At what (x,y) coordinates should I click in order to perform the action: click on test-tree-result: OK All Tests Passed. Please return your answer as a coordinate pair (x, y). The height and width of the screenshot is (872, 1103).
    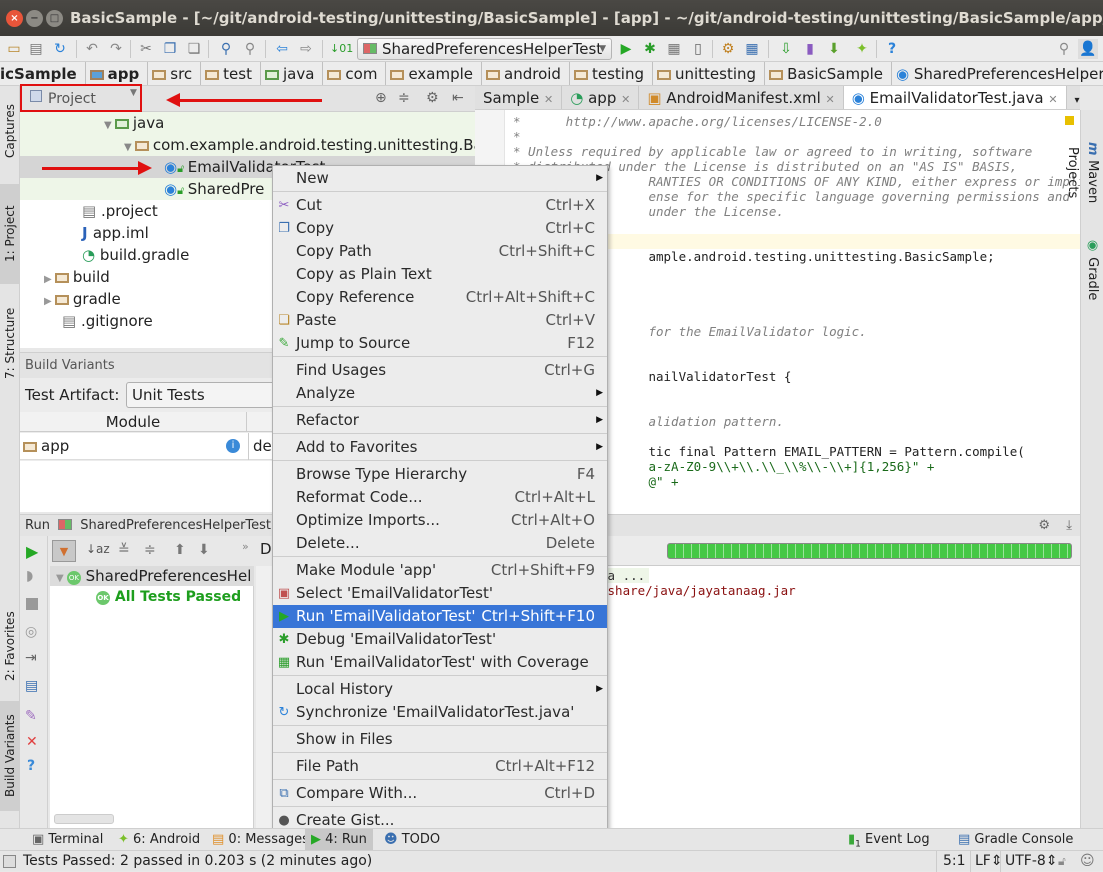
    Looking at the image, I should click on (168, 597).